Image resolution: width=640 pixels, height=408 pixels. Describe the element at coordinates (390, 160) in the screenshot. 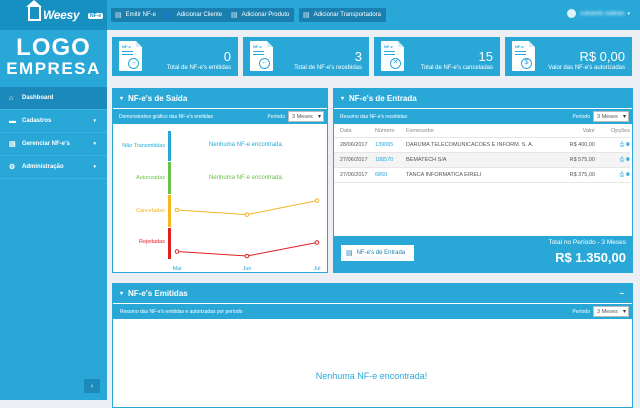

I see `nfe-number-link: 188570` at that location.